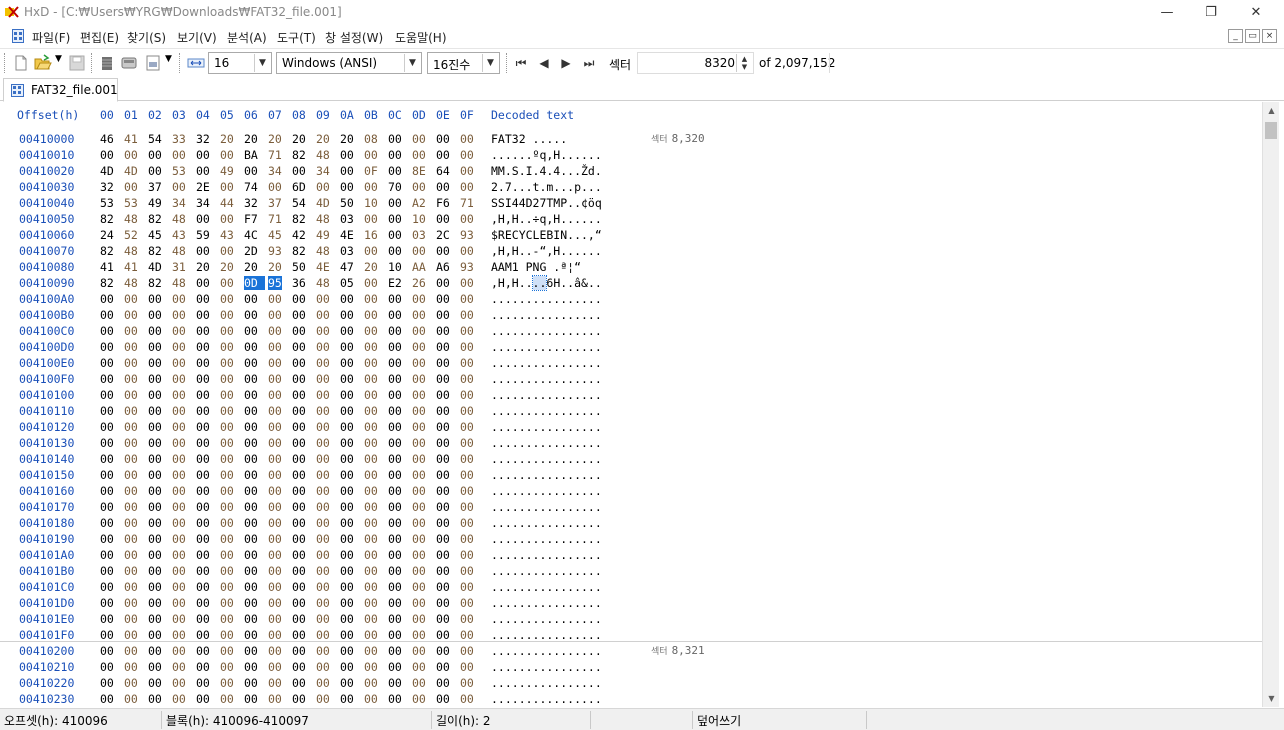 This screenshot has height=730, width=1284. What do you see at coordinates (107, 235) in the screenshot?
I see `hex-byte: 24` at bounding box center [107, 235].